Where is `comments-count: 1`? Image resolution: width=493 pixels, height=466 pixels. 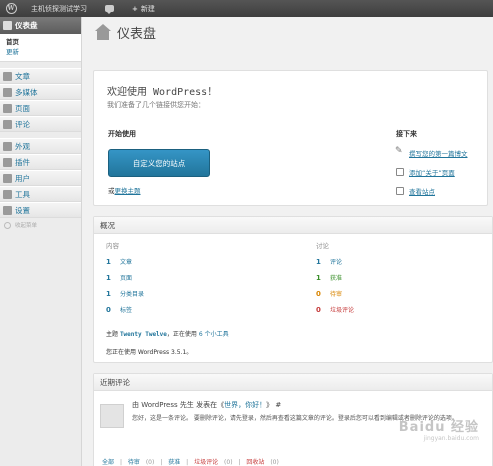 comments-count: 1 is located at coordinates (323, 262).